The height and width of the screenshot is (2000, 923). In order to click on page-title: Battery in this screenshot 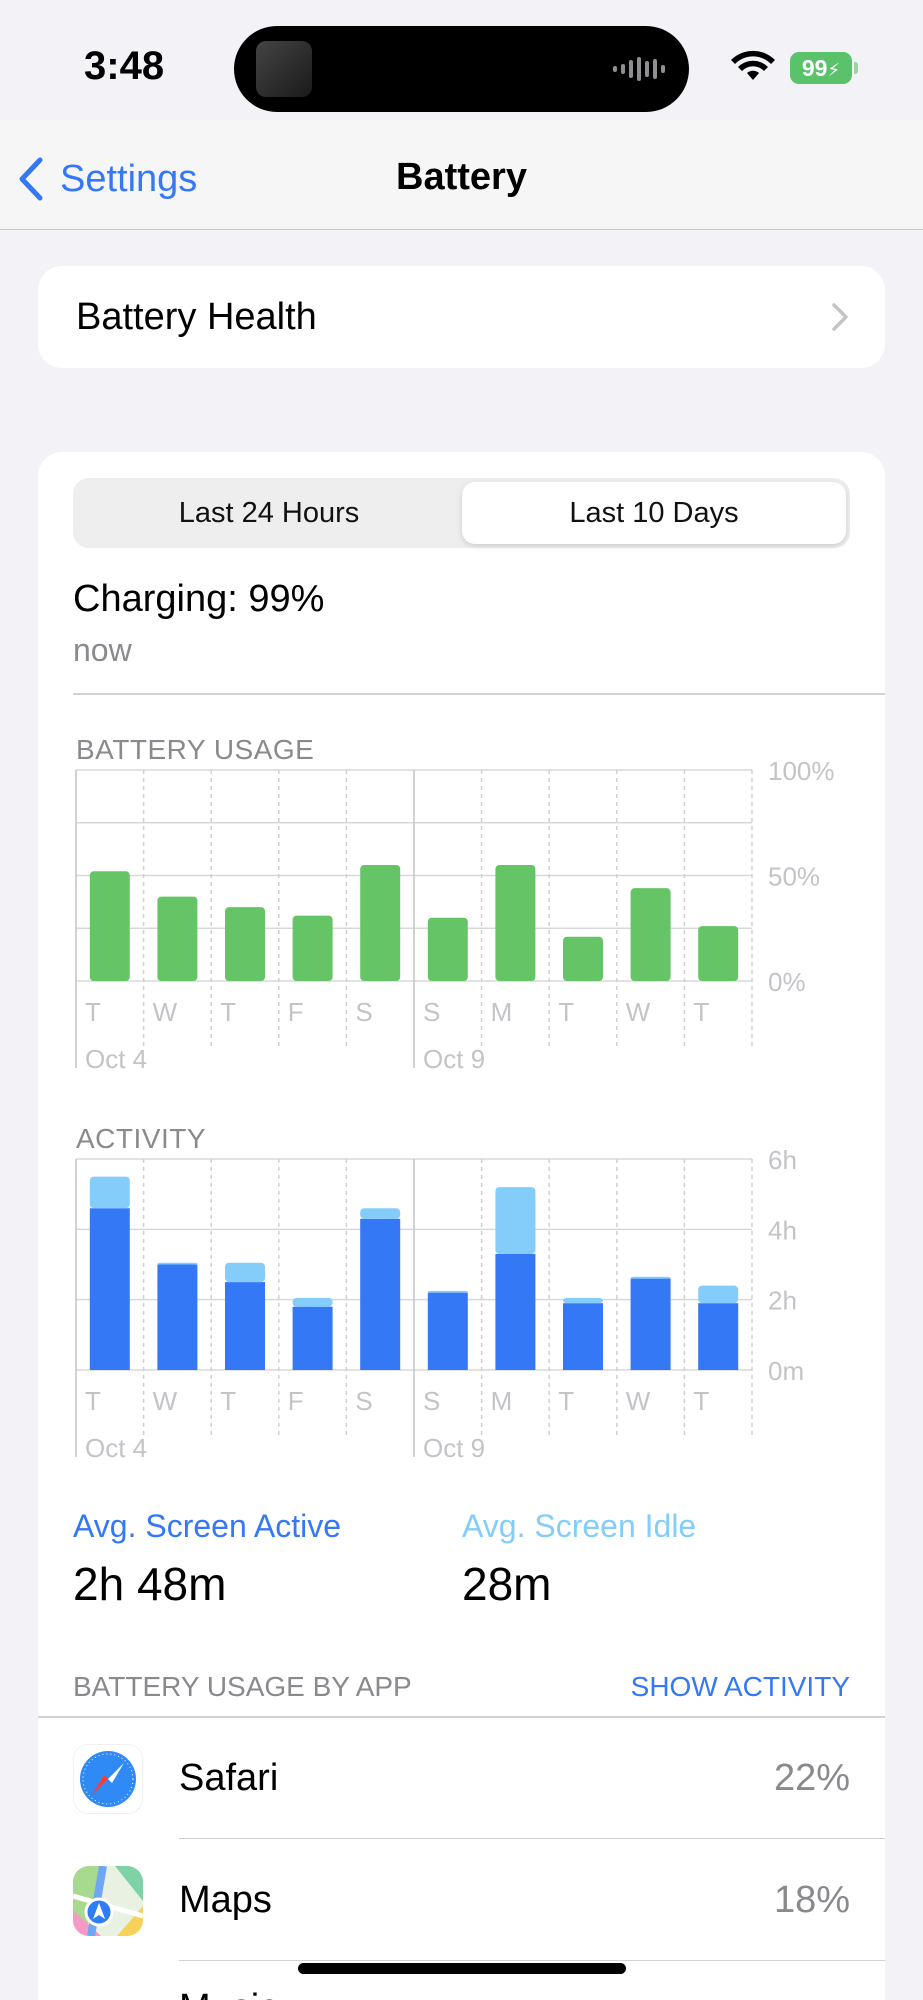, I will do `click(461, 177)`.